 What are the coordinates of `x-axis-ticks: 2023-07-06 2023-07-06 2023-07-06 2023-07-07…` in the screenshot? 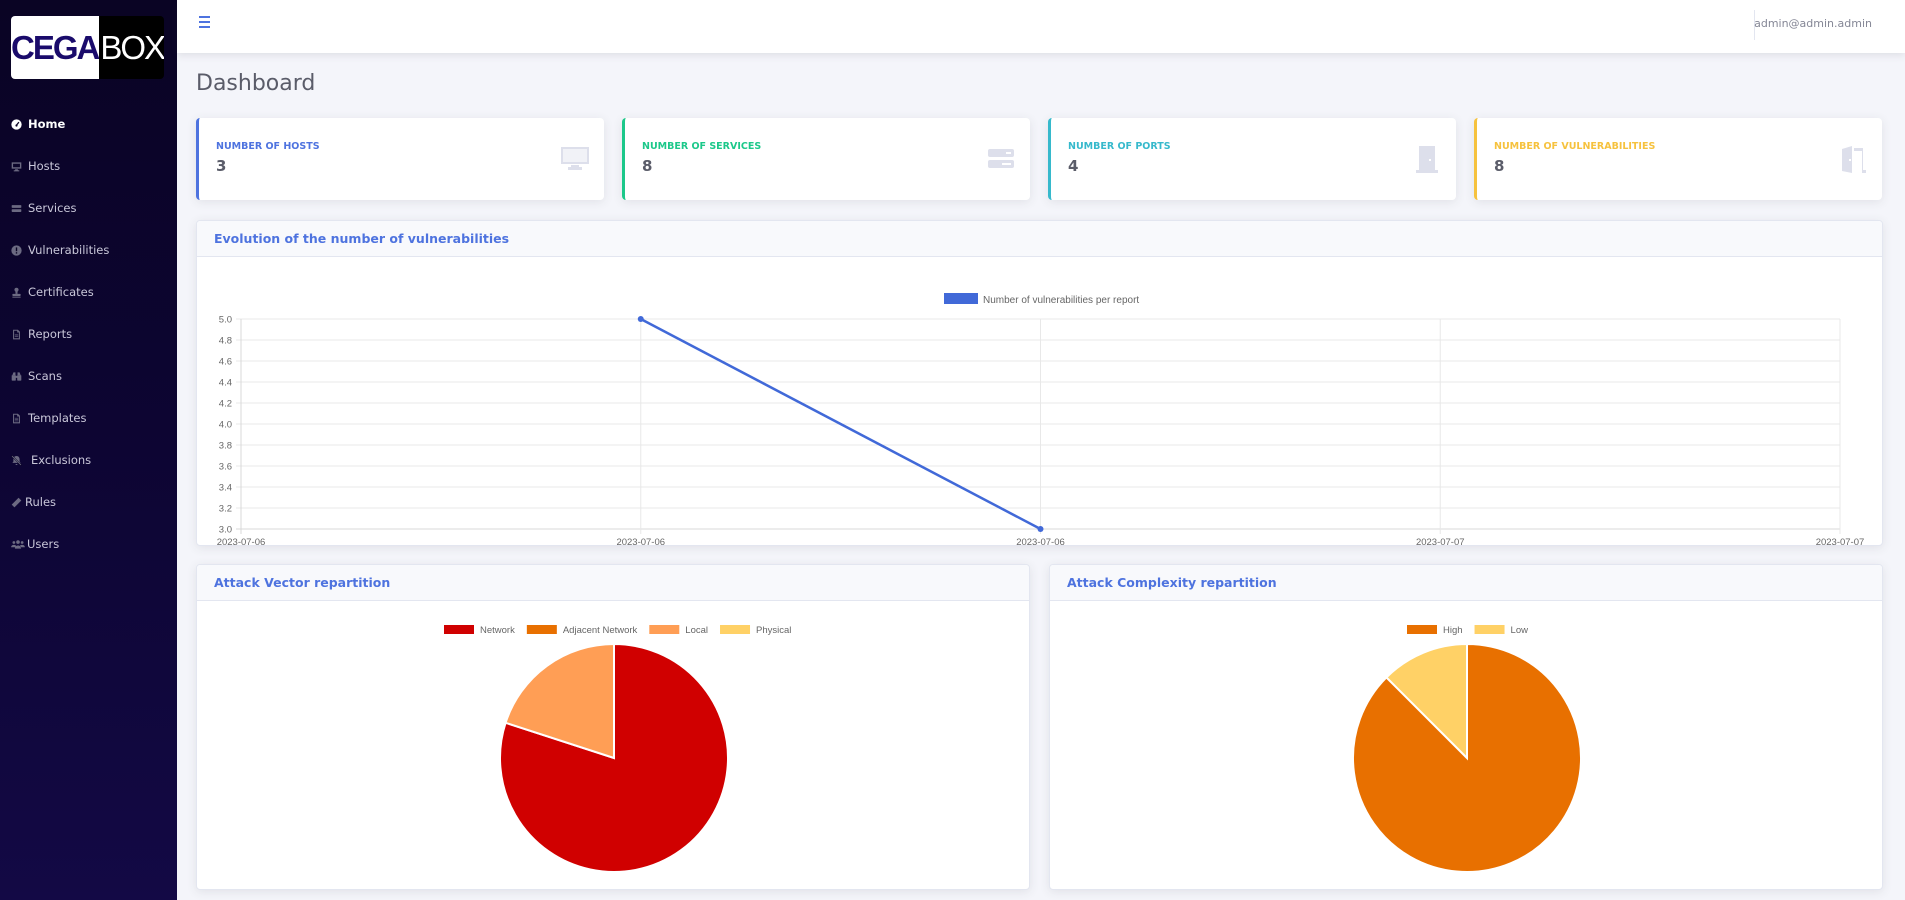 It's located at (1041, 541).